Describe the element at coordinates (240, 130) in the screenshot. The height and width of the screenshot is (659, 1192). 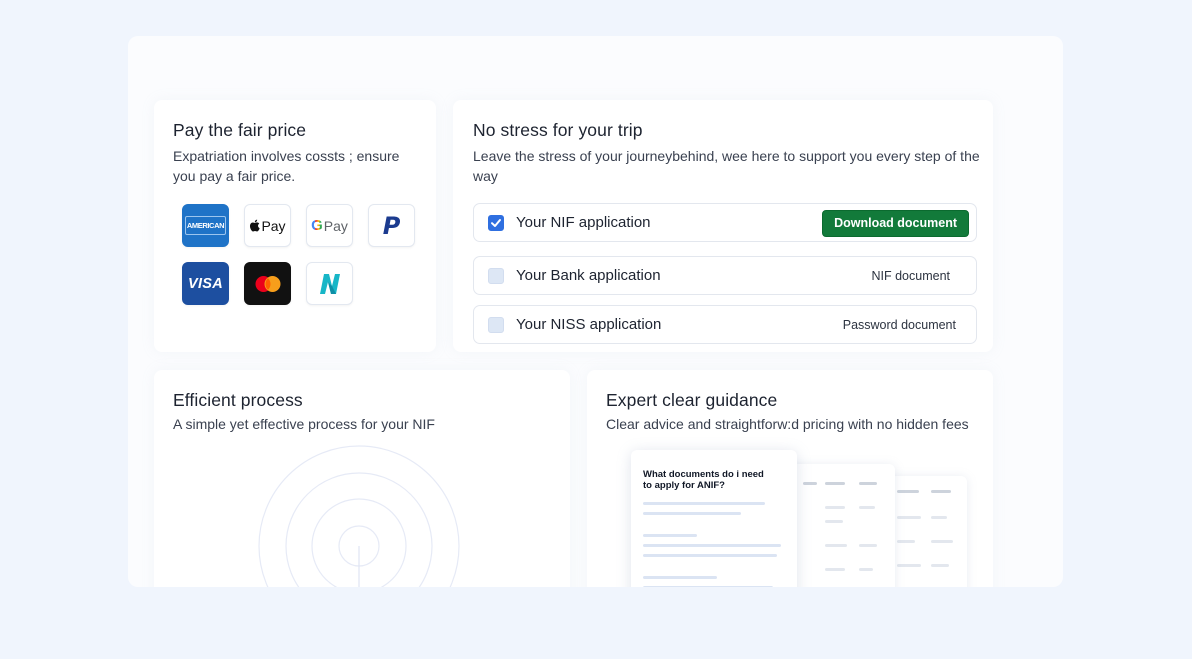
I see `card-title: Pay the fair price` at that location.